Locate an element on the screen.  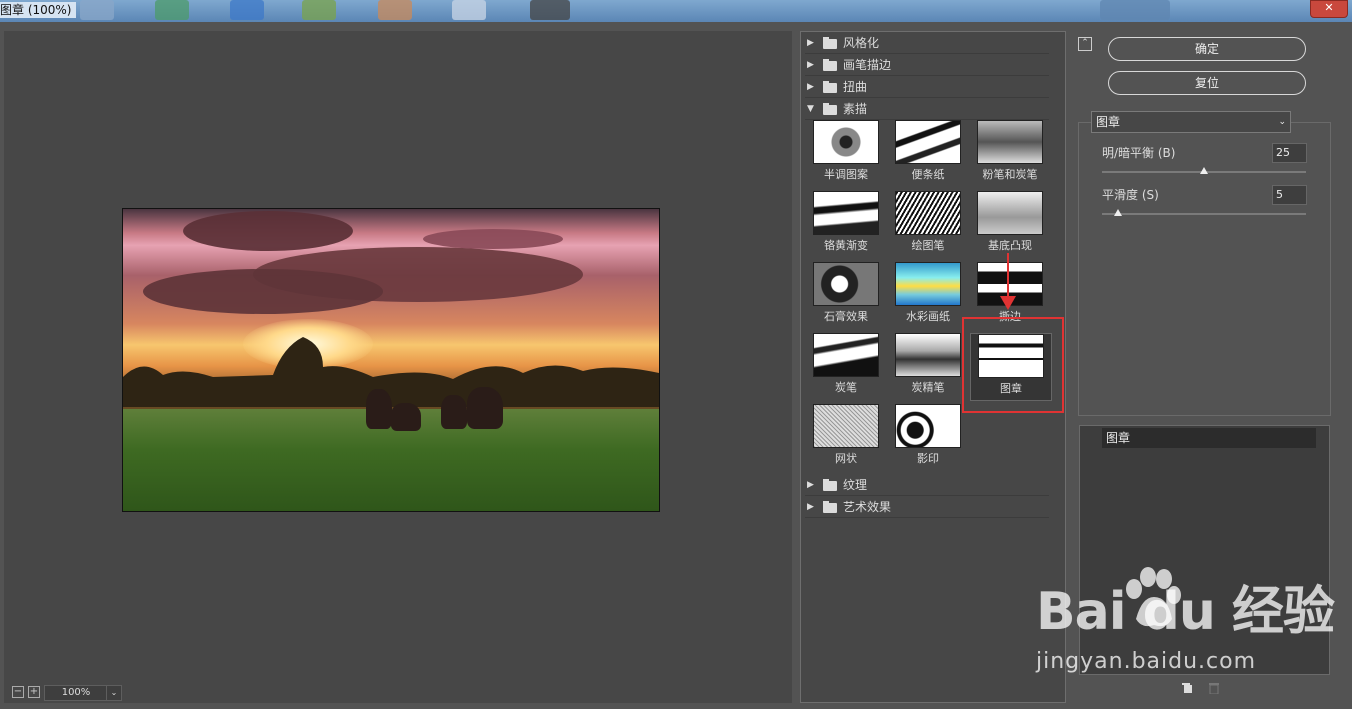
filter-thumbnail: 水彩画纸 is located at coordinates (928, 295).